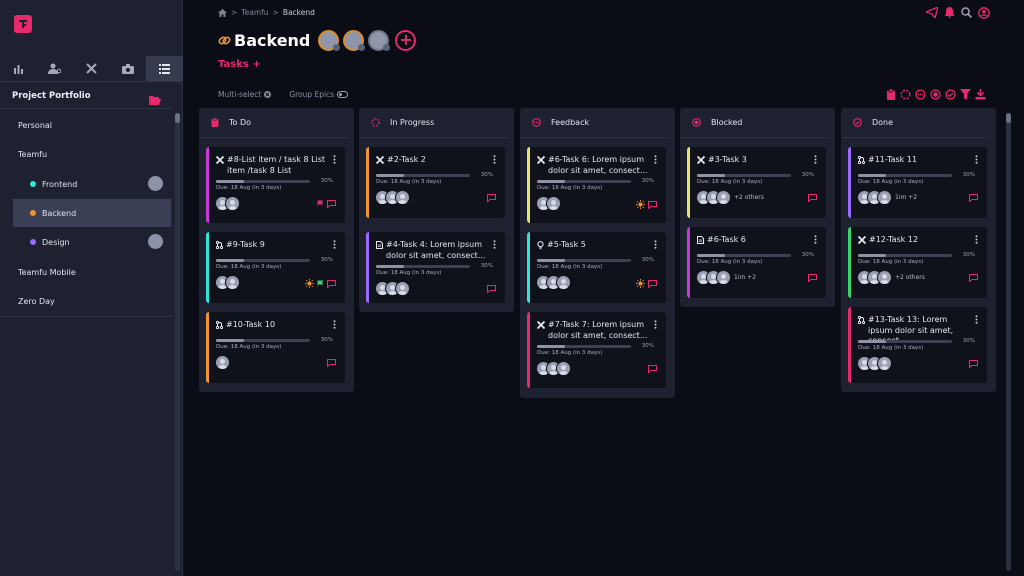 The width and height of the screenshot is (1024, 576). I want to click on nav-people, so click(55, 68).